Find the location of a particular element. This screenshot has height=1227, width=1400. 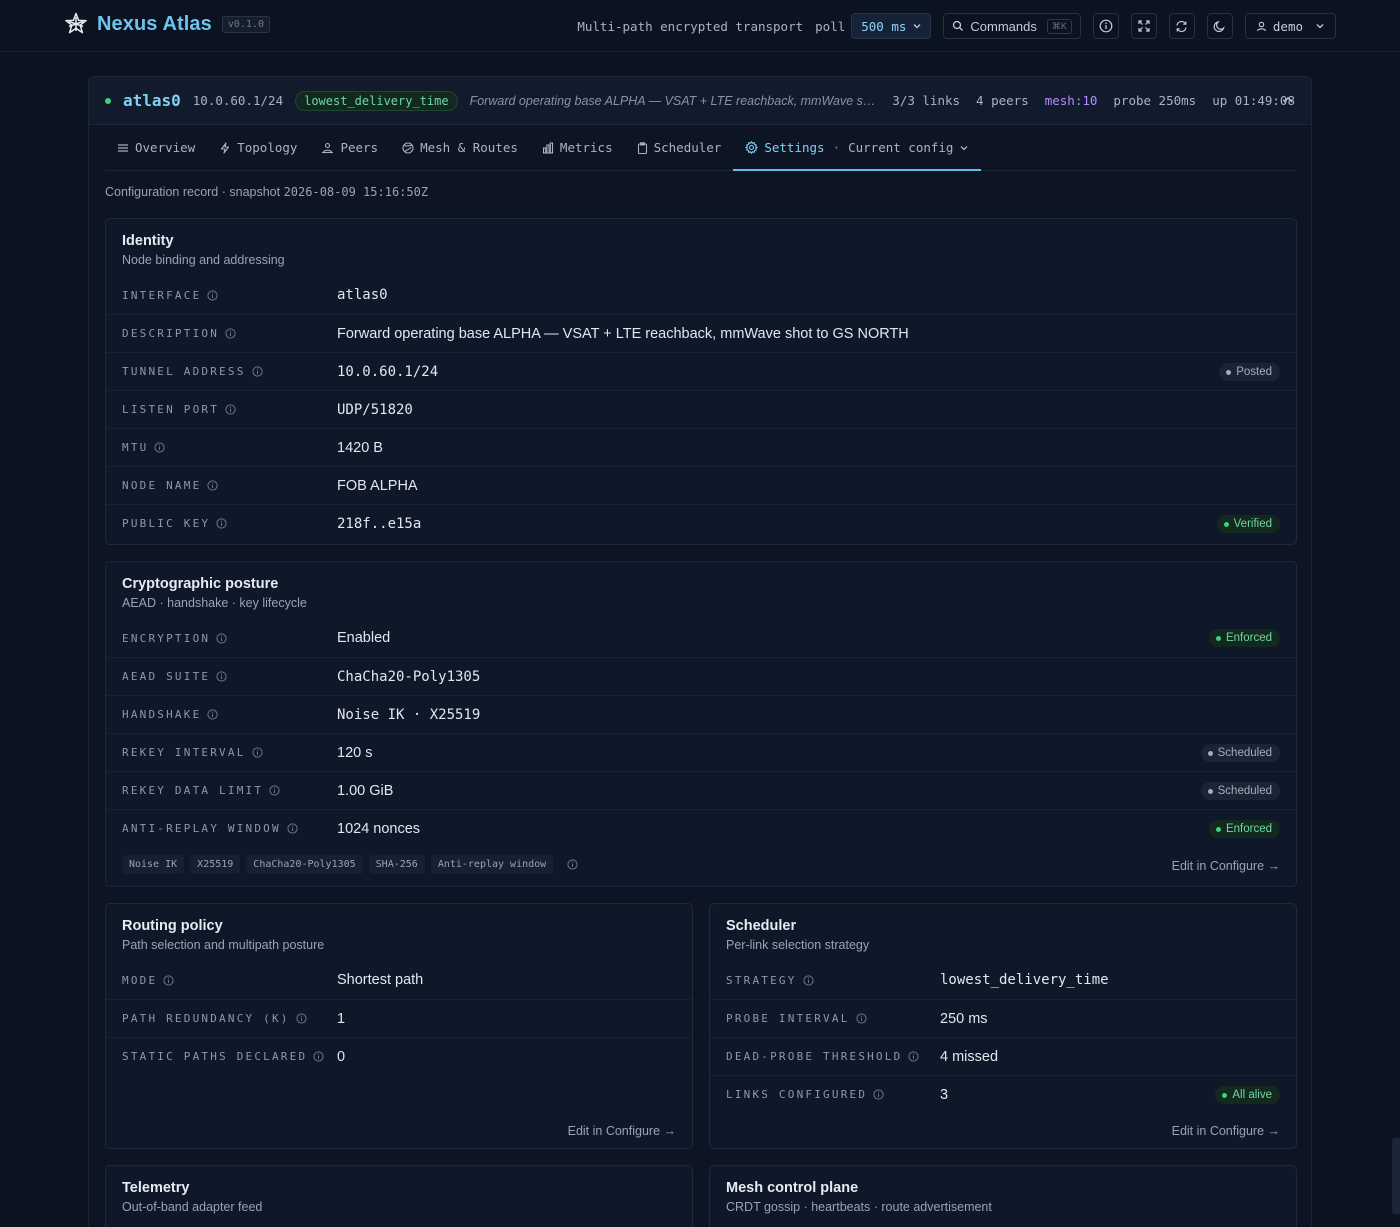

tab-label: Scheduler is located at coordinates (687, 147).